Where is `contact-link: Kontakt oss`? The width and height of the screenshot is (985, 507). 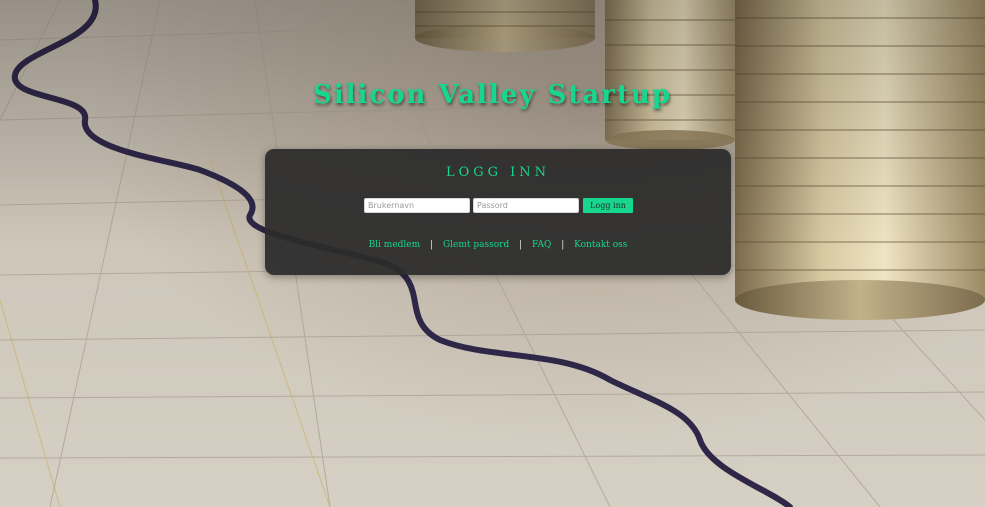 contact-link: Kontakt oss is located at coordinates (600, 245).